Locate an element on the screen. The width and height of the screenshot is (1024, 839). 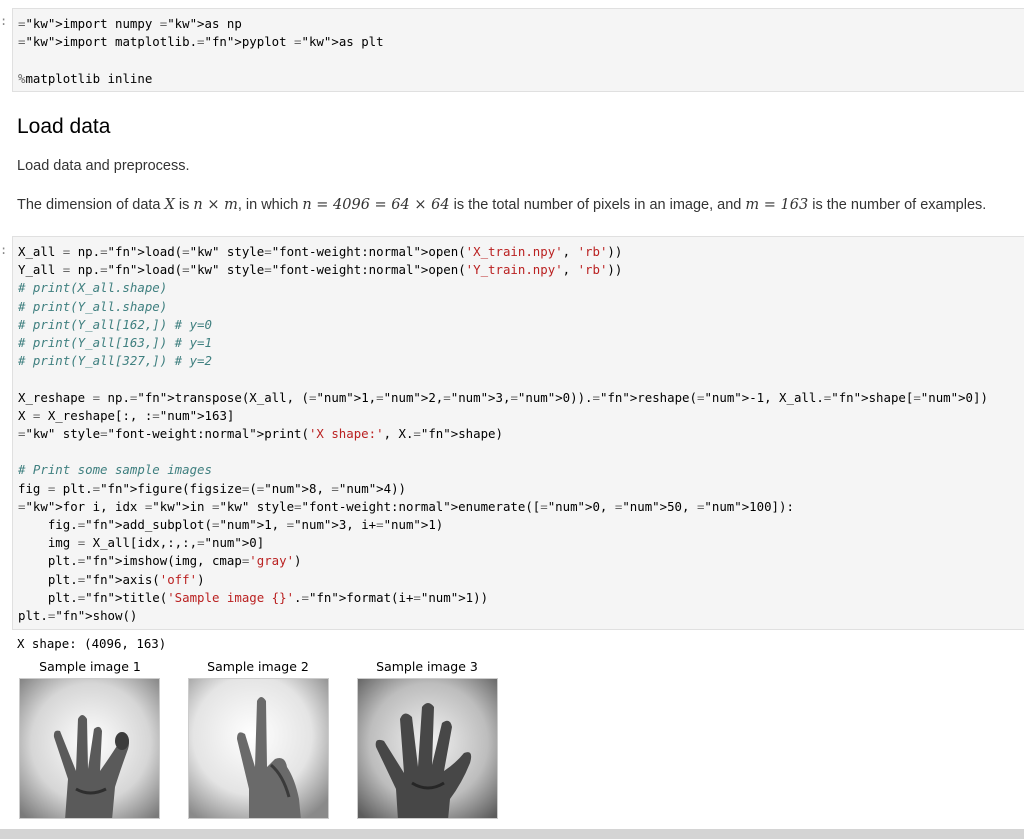
figure-title-3: Sample image 3 is located at coordinates (427, 666).